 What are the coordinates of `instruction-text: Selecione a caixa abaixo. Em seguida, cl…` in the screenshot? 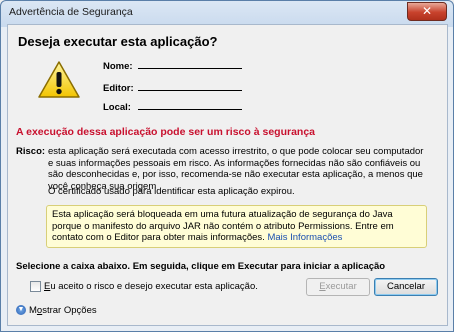 It's located at (201, 266).